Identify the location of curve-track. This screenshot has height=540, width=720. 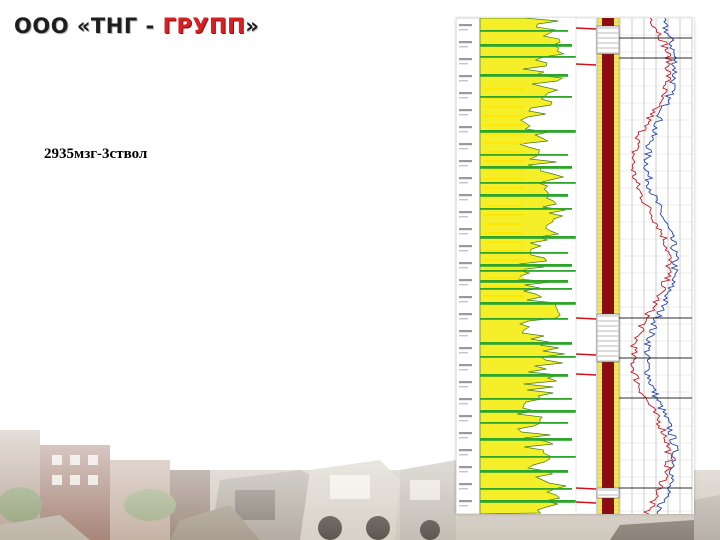
(586, 266).